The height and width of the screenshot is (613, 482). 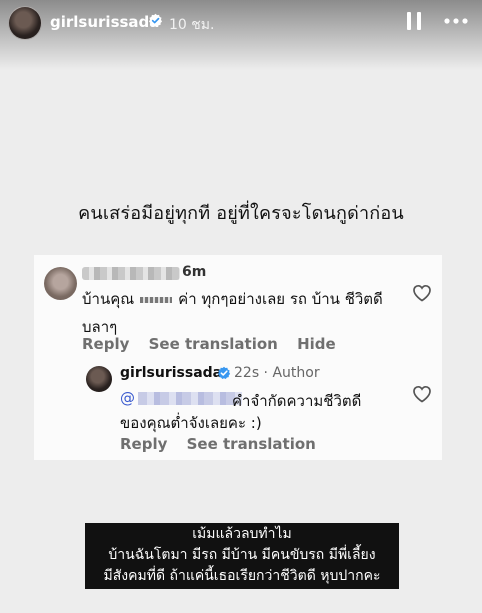 I want to click on hide-button: Hide, so click(x=316, y=344).